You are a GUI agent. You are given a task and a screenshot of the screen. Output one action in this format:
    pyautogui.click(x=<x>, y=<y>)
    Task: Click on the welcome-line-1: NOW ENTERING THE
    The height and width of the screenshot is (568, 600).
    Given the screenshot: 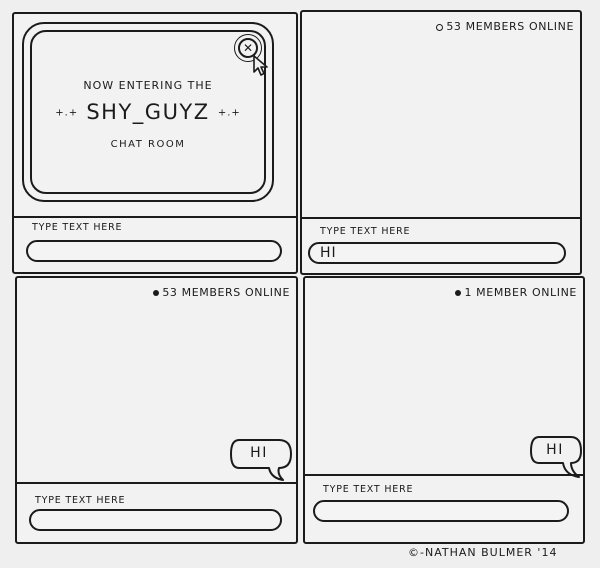 What is the action you would take?
    pyautogui.click(x=148, y=85)
    